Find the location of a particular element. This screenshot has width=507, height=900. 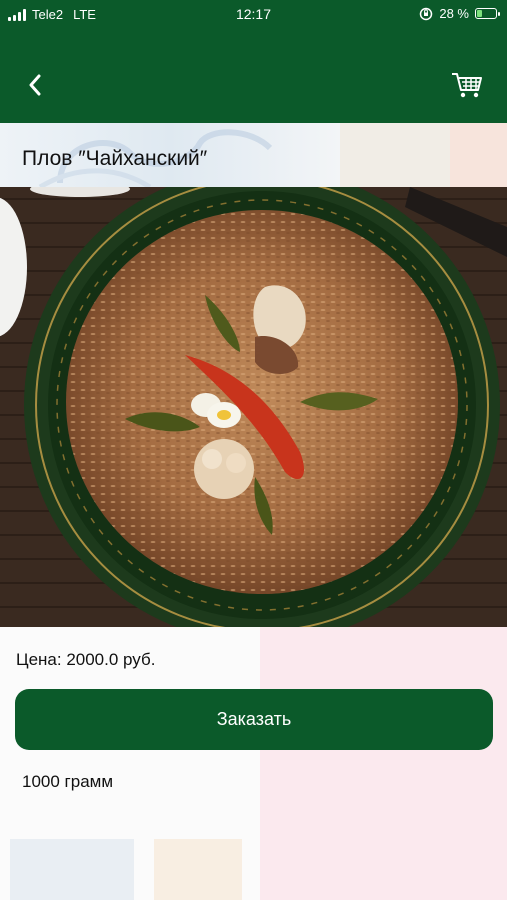

cart-icon is located at coordinates (467, 85).